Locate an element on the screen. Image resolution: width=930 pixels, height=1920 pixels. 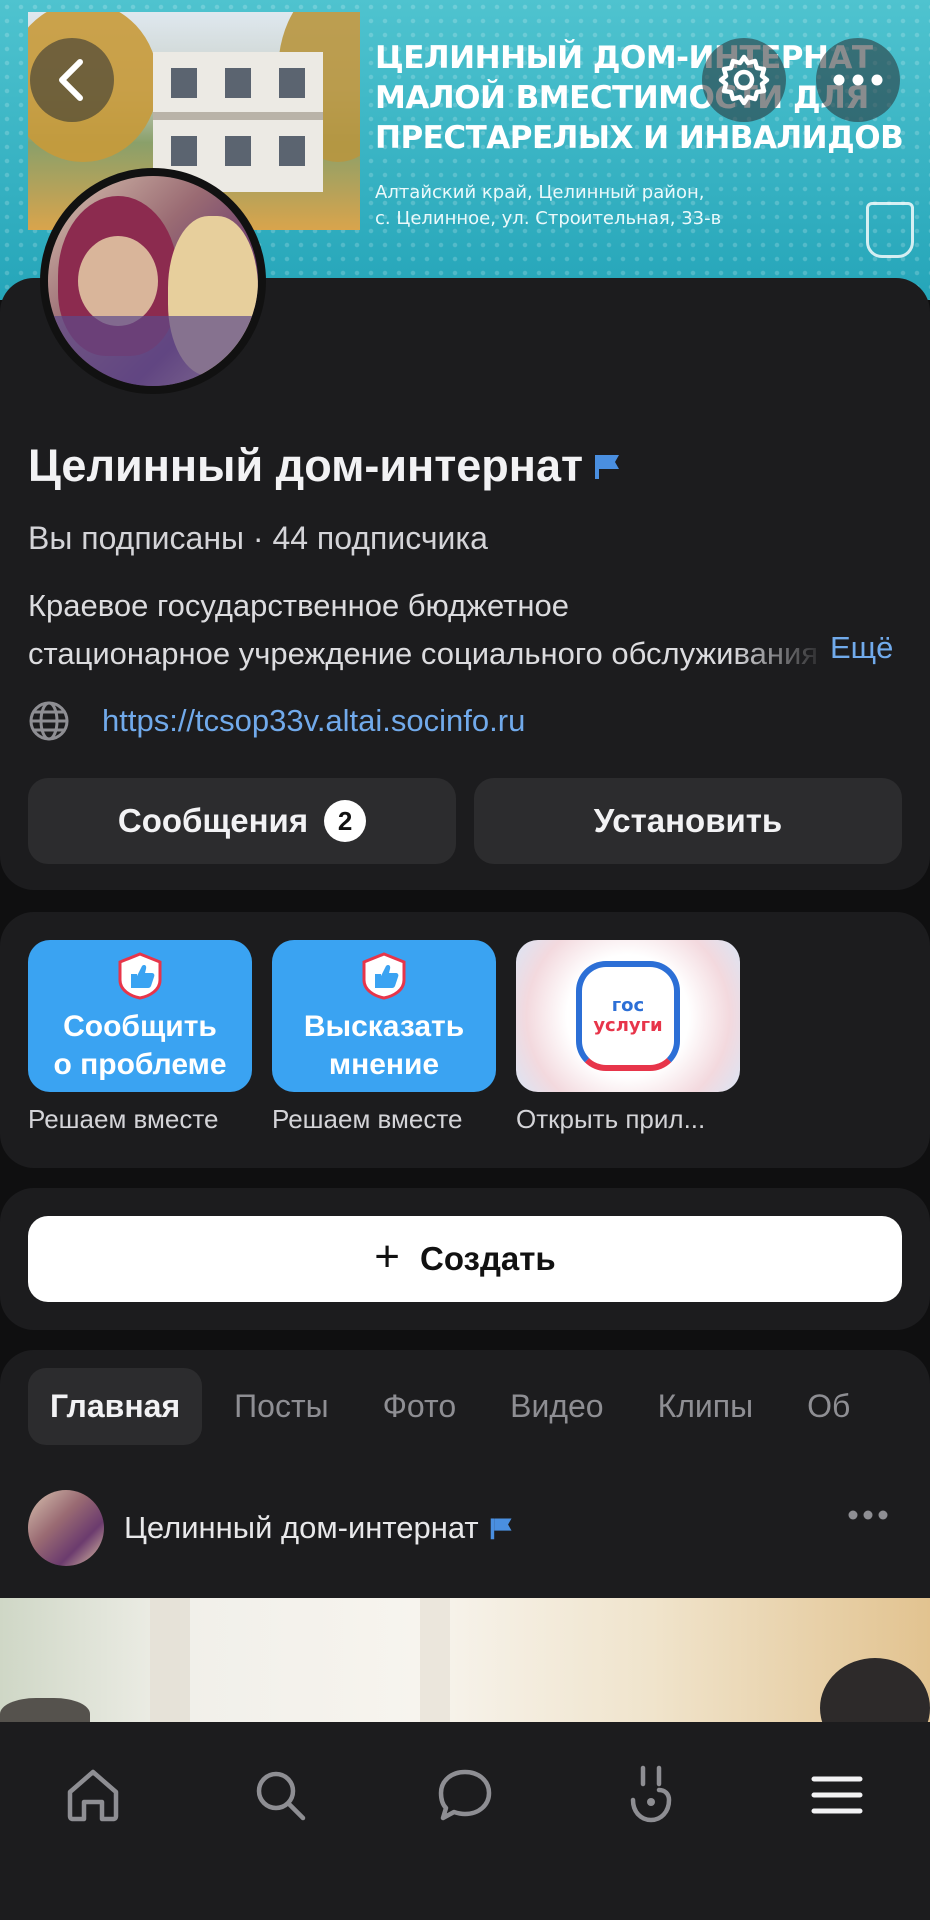
tab-about: Об is located at coordinates (828, 1406).